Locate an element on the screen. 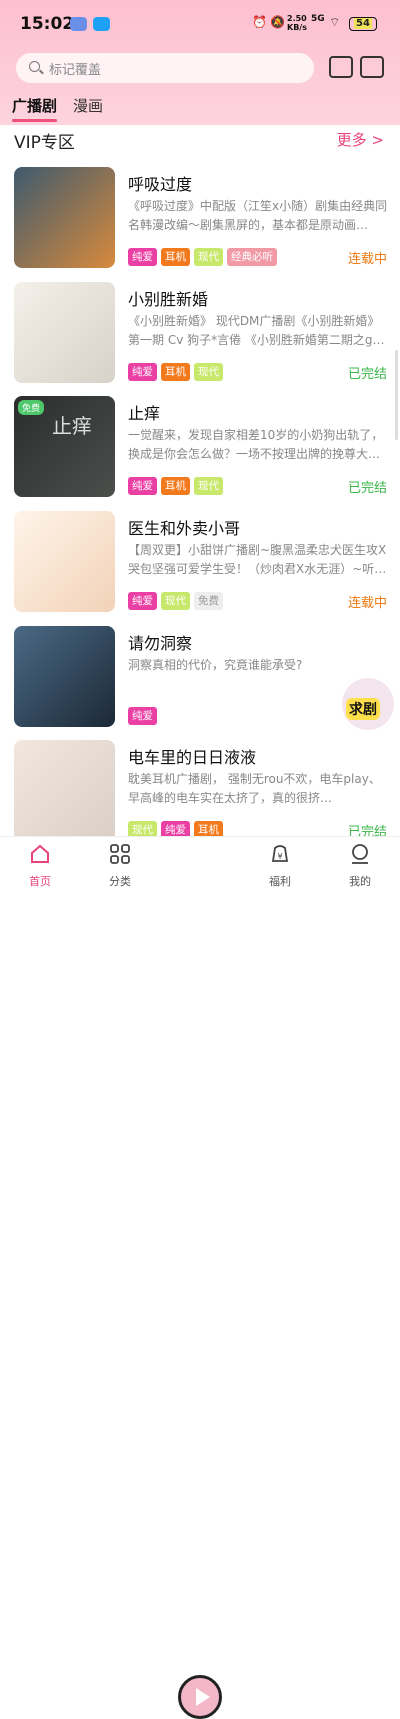  alarm-icon: ⏰ is located at coordinates (259, 22).